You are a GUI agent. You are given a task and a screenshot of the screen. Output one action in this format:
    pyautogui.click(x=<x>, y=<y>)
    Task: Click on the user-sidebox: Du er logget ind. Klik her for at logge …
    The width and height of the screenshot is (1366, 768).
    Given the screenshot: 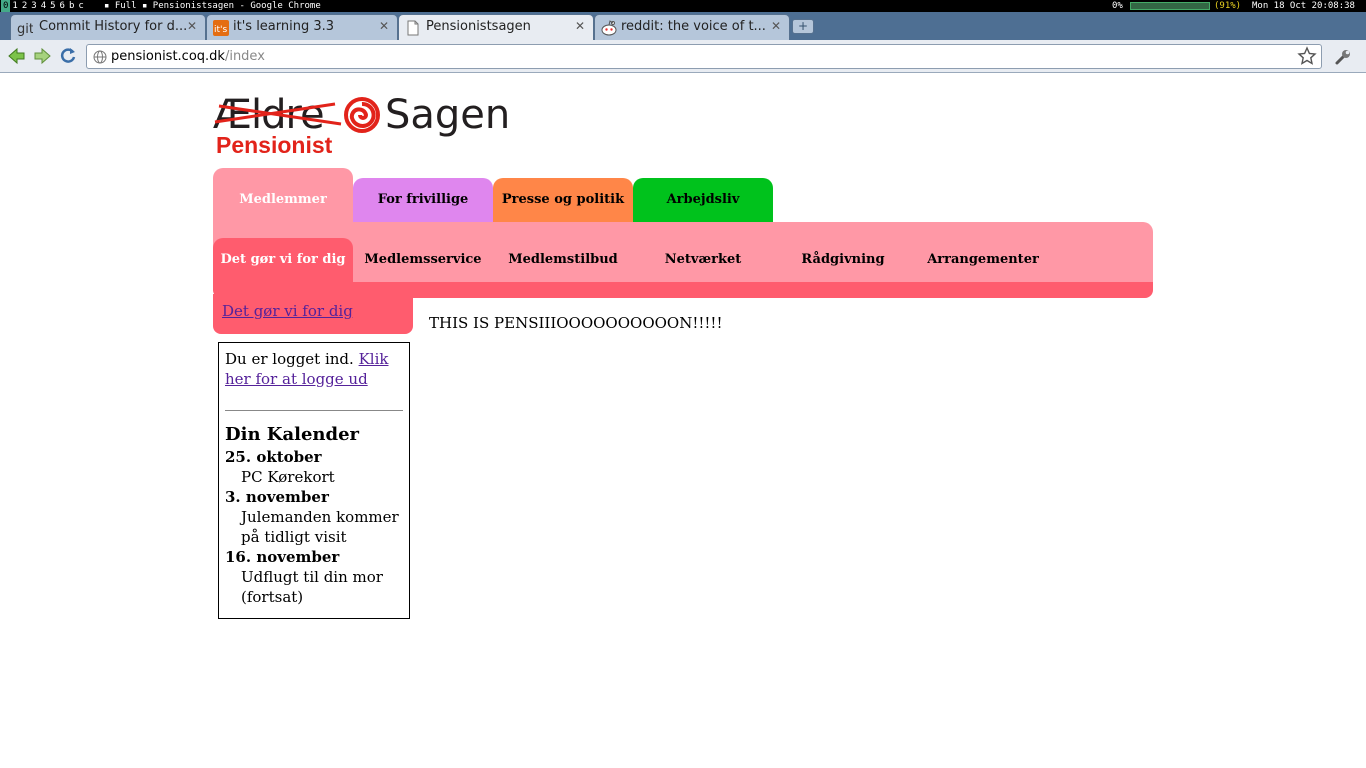 What is the action you would take?
    pyautogui.click(x=314, y=480)
    